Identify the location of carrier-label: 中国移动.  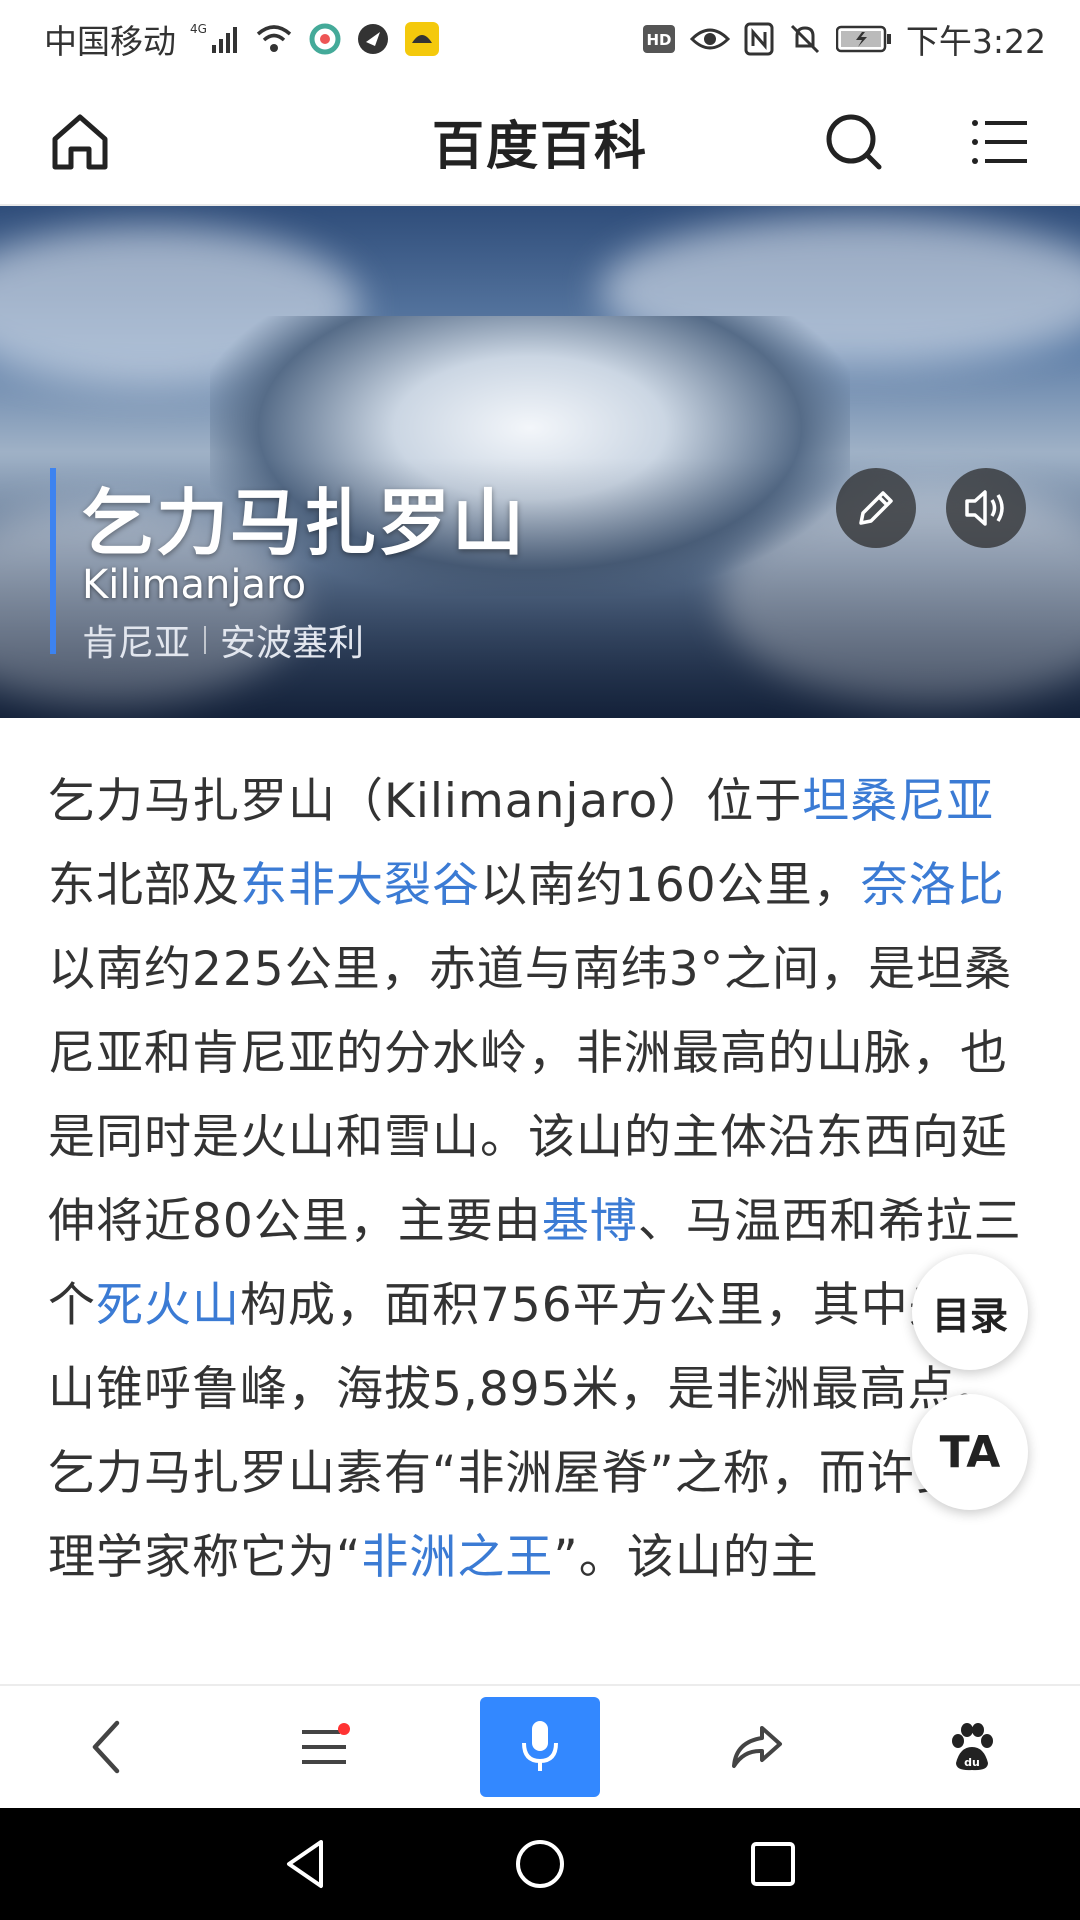
(110, 41).